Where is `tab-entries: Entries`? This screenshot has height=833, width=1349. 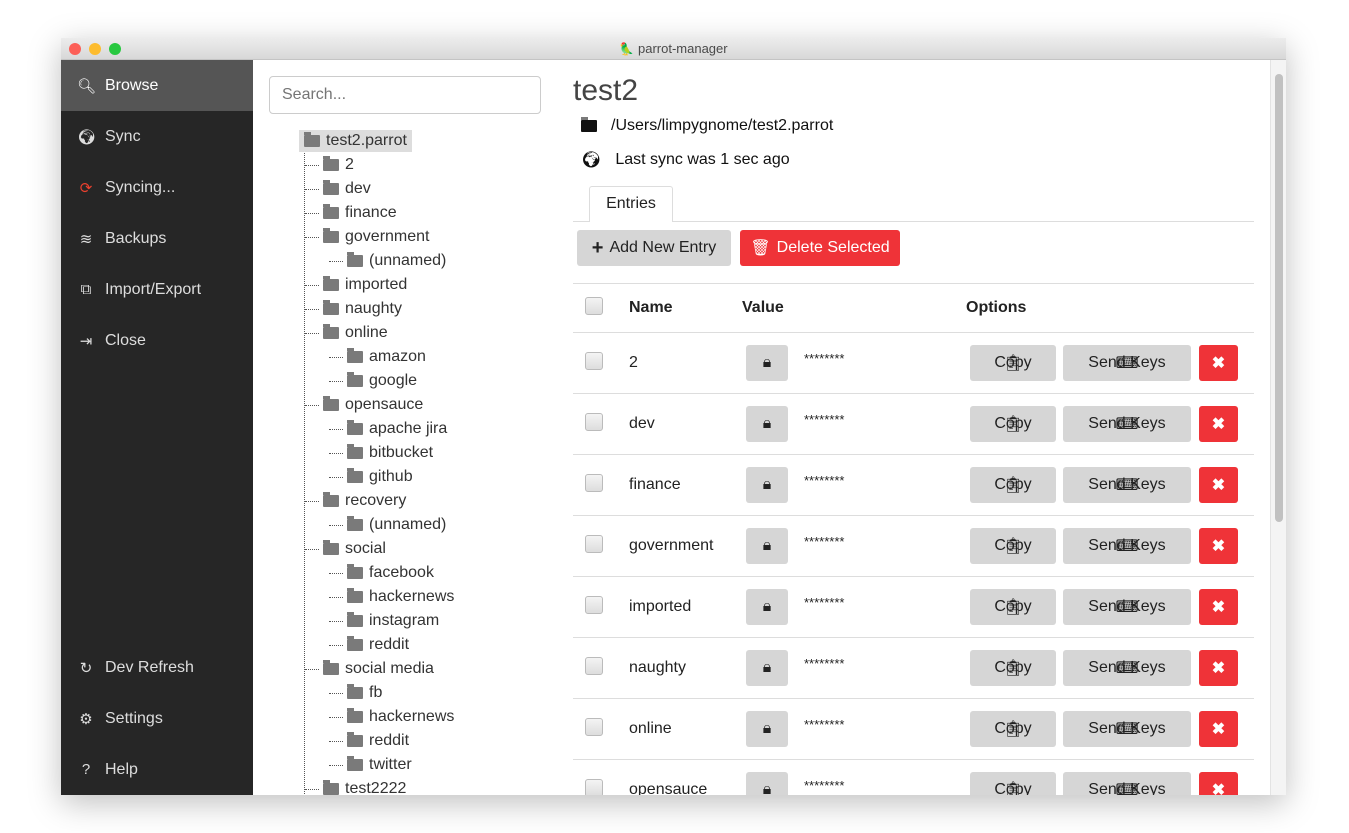
tab-entries: Entries is located at coordinates (631, 204).